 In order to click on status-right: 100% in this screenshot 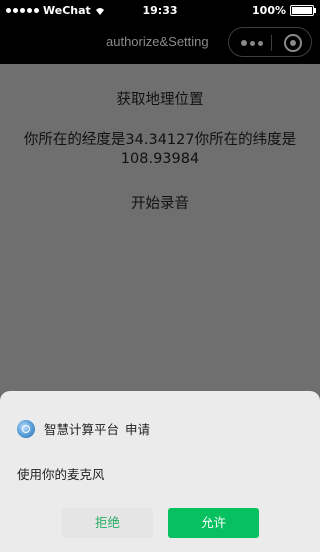, I will do `click(284, 10)`.